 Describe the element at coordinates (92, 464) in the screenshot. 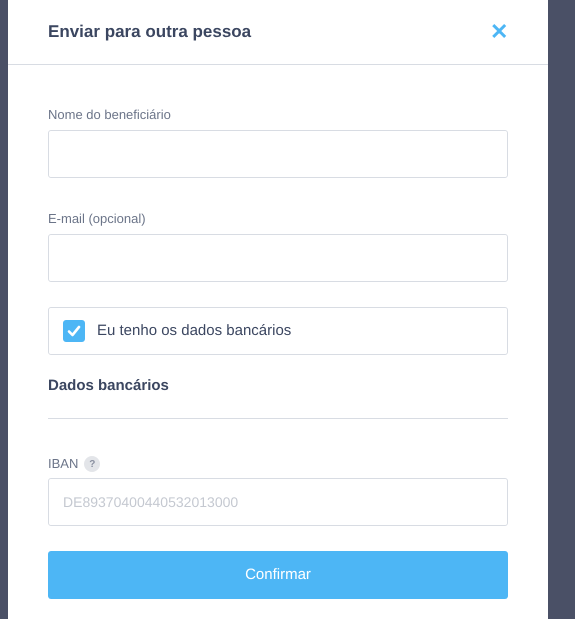

I see `help-icon: ?` at that location.